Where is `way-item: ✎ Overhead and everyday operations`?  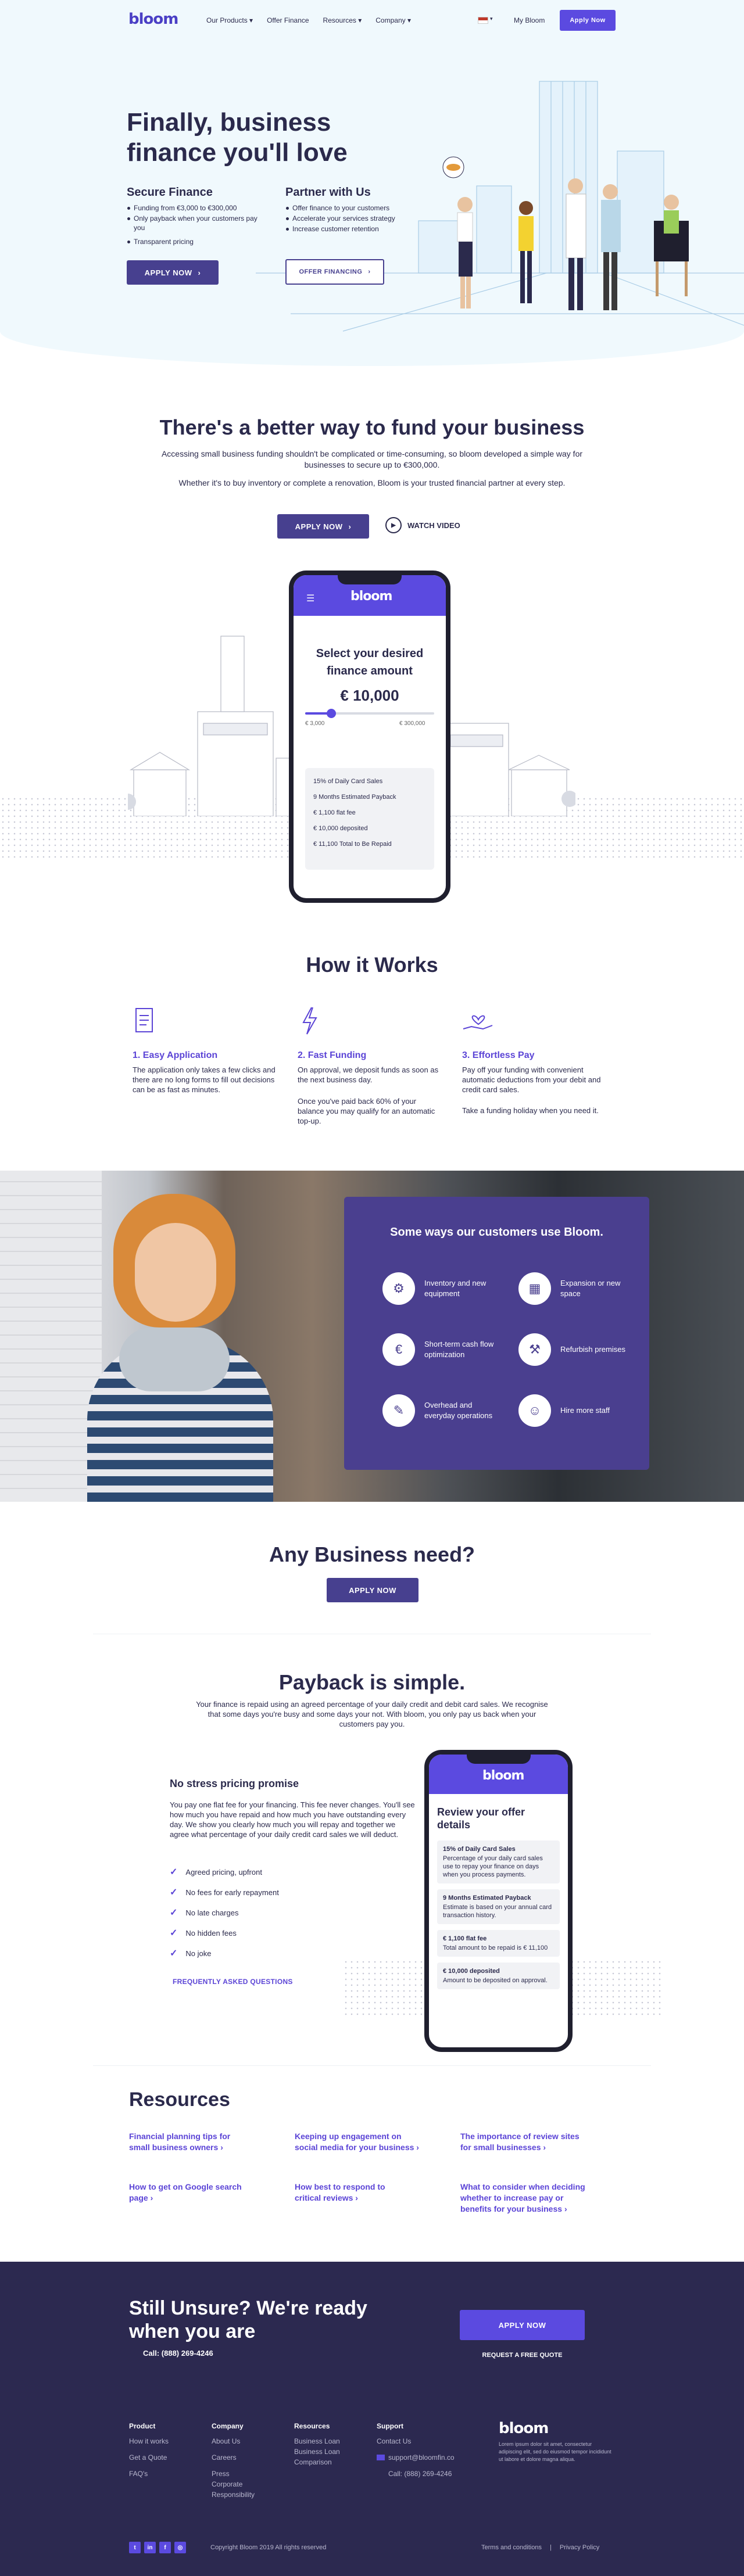
way-item: ✎ Overhead and everyday operations is located at coordinates (443, 1410).